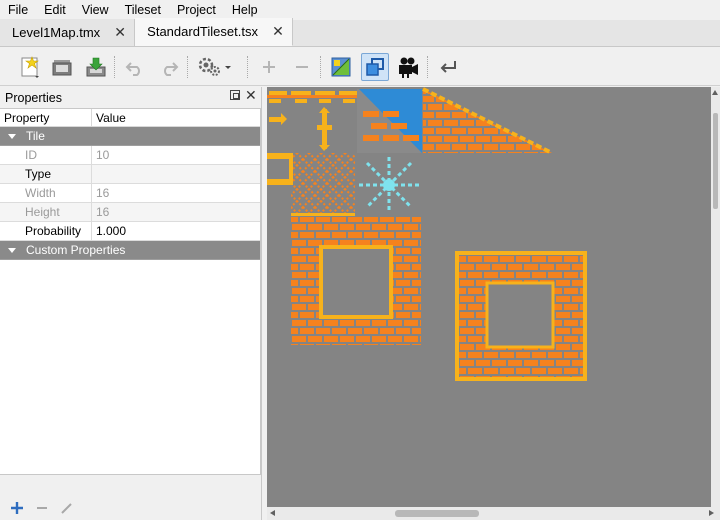  I want to click on horizontal-scrollbar, so click(493, 513).